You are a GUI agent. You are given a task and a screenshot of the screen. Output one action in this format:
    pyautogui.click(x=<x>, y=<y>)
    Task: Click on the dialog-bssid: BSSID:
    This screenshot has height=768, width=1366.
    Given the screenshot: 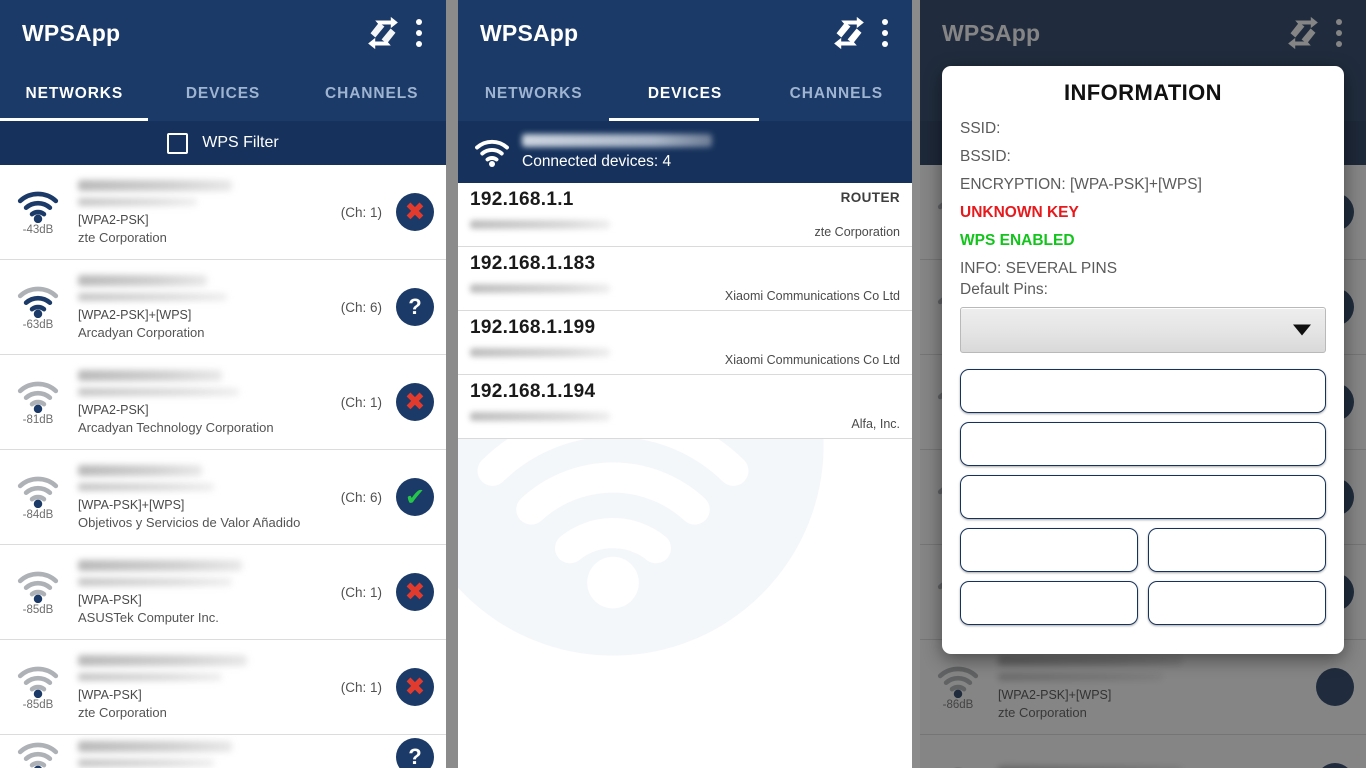 What is the action you would take?
    pyautogui.click(x=985, y=156)
    